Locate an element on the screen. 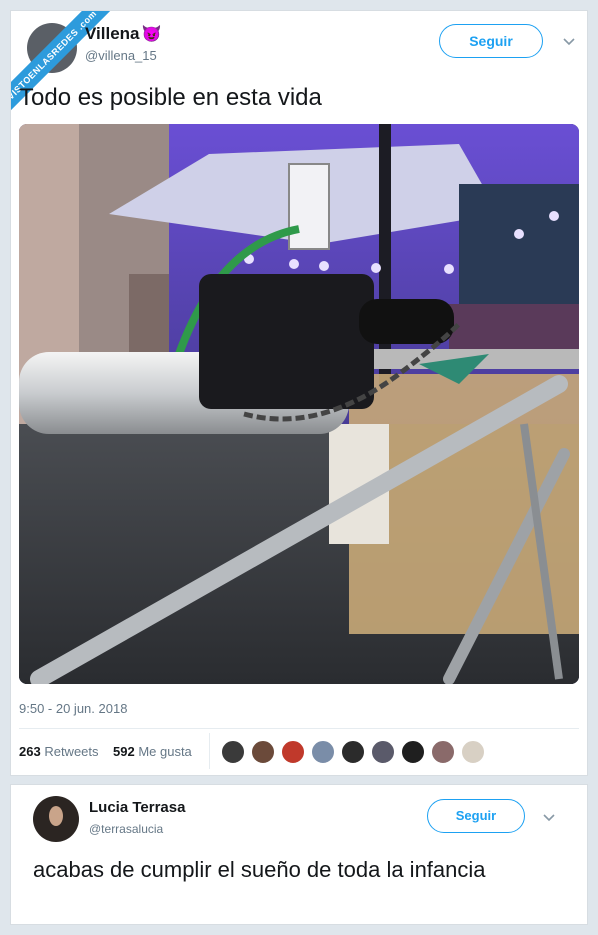  retweets-count: 263 is located at coordinates (30, 751).